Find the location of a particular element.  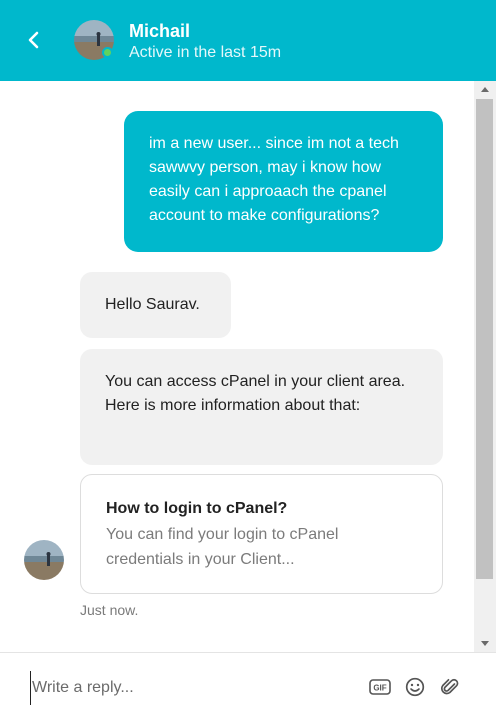

attachment-button is located at coordinates (450, 687).